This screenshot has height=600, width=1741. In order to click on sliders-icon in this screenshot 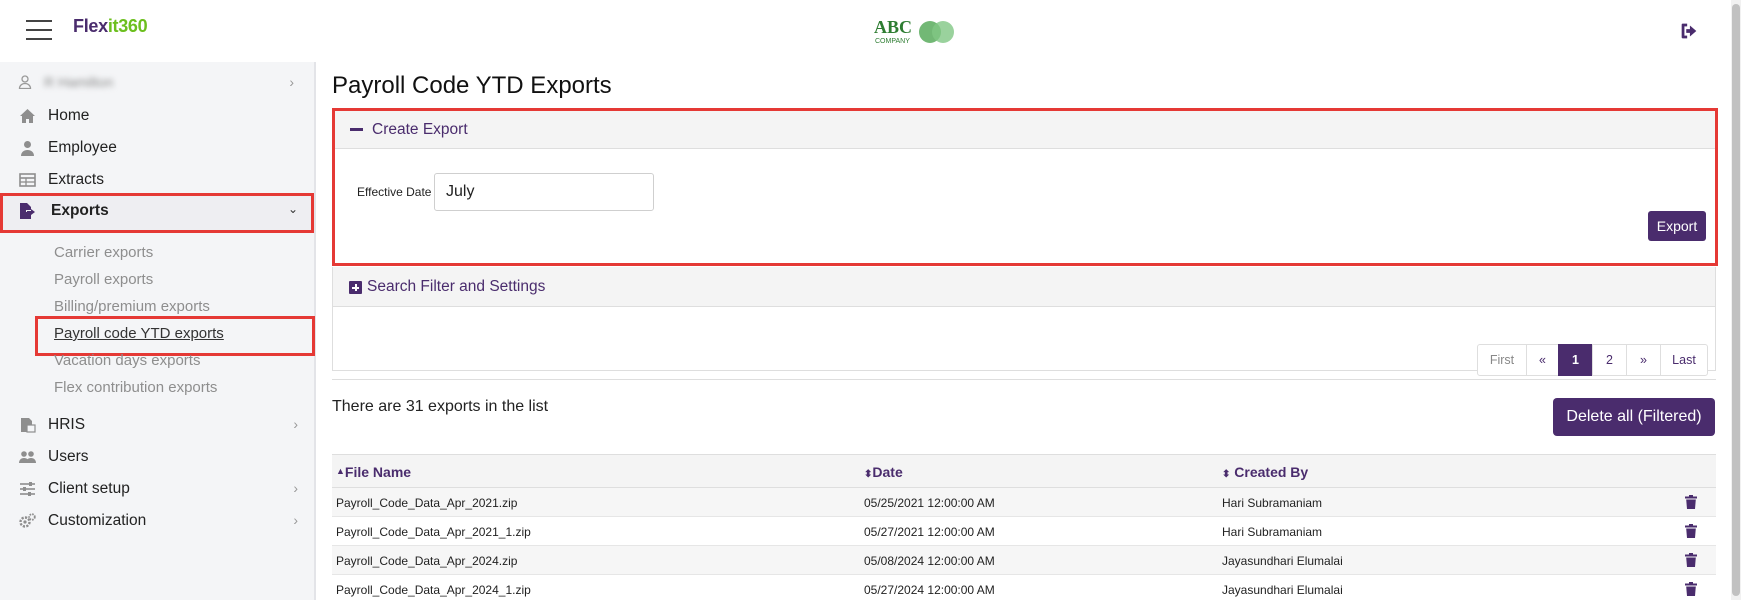, I will do `click(27, 489)`.